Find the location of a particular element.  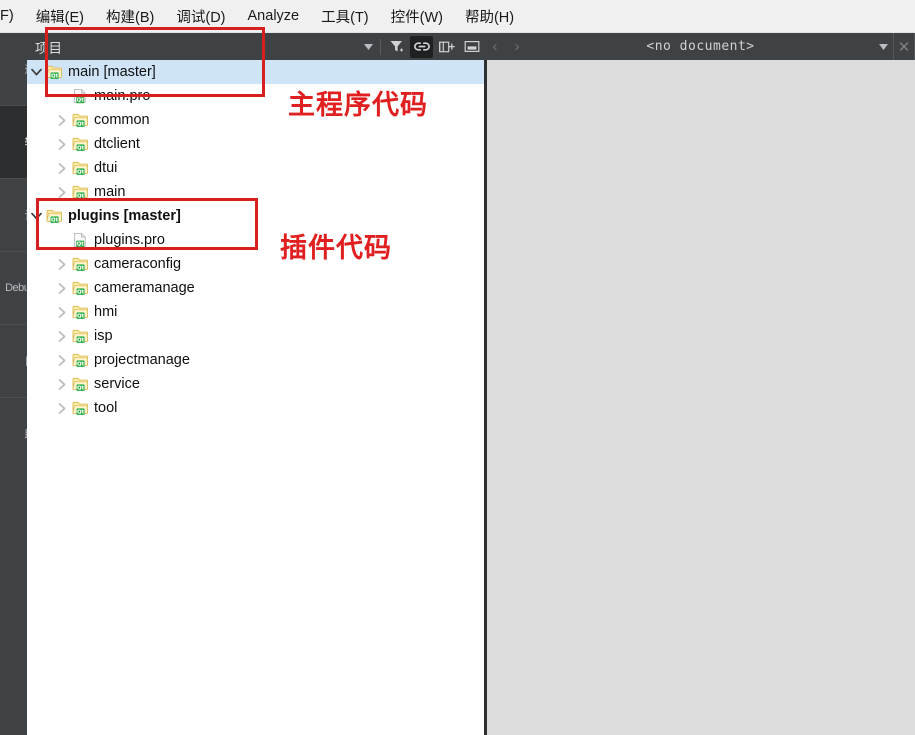

mode-debug-label: Debug is located at coordinates (16, 288).